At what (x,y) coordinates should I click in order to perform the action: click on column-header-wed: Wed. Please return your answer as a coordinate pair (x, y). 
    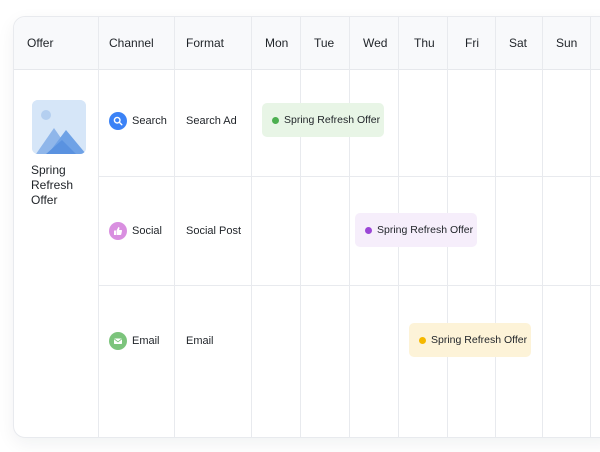
    Looking at the image, I should click on (375, 43).